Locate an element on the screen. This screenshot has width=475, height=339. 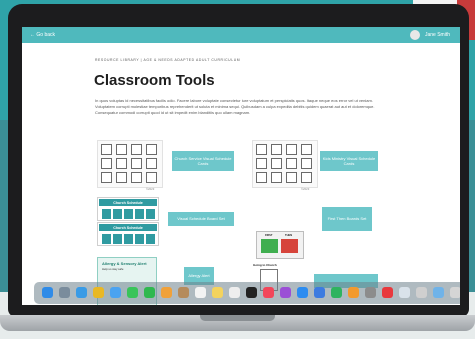
calendar-icon is located at coordinates (200, 292).